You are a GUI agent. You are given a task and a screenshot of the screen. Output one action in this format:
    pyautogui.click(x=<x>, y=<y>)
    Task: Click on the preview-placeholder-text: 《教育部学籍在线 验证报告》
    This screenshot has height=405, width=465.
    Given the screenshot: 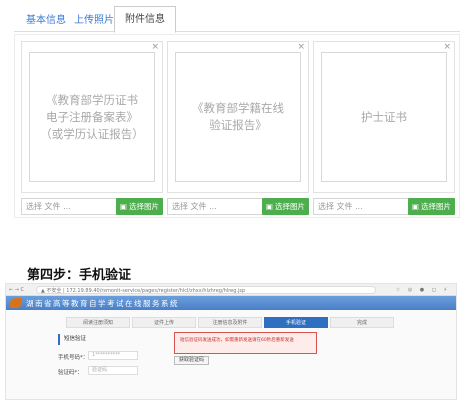 What is the action you would take?
    pyautogui.click(x=238, y=116)
    